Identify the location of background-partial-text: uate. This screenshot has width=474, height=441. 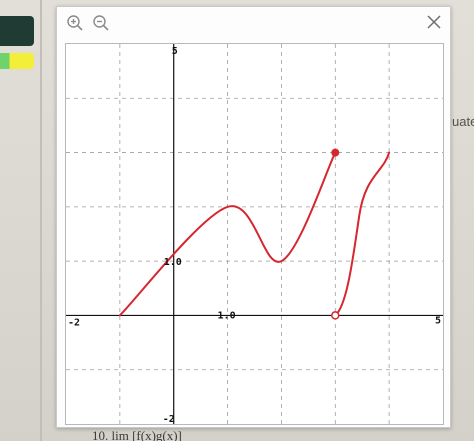
(463, 121).